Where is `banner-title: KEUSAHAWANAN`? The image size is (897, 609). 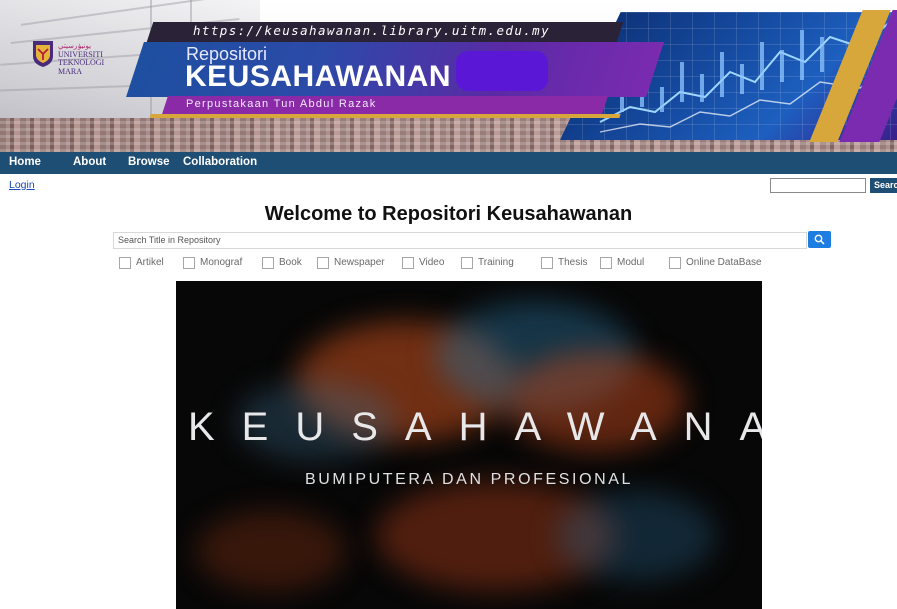
banner-title: KEUSAHAWANAN is located at coordinates (318, 76).